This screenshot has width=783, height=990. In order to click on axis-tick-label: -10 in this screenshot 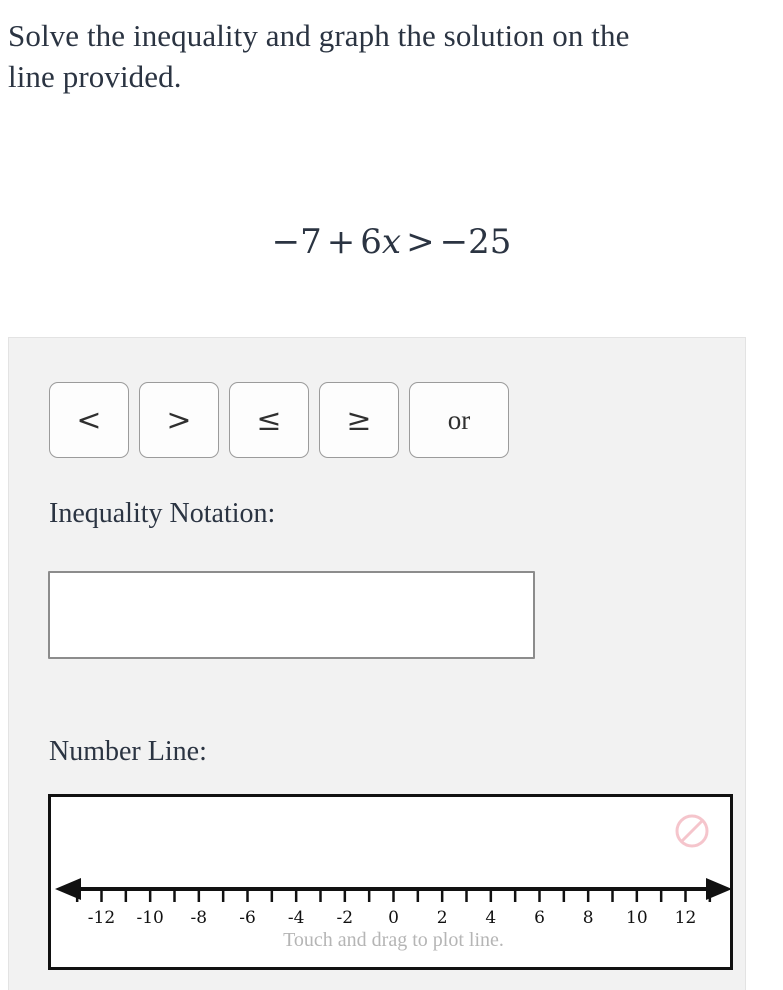, I will do `click(149, 918)`.